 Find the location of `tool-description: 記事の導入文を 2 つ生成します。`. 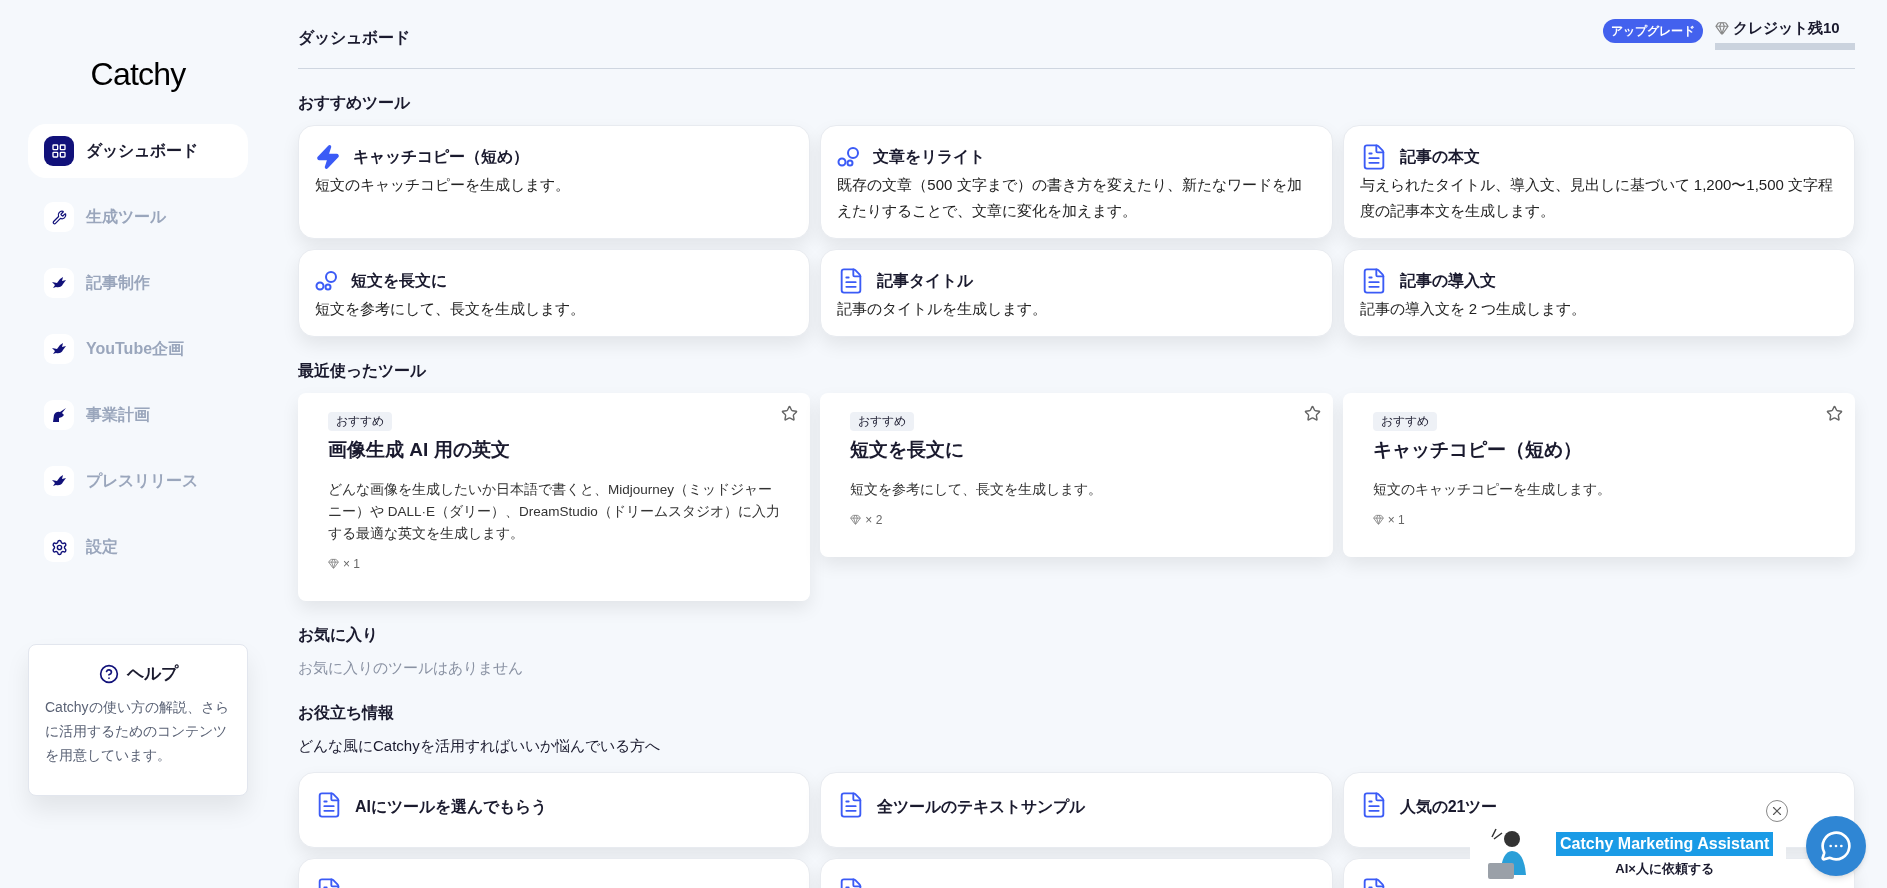

tool-description: 記事の導入文を 2 つ生成します。 is located at coordinates (1473, 309).